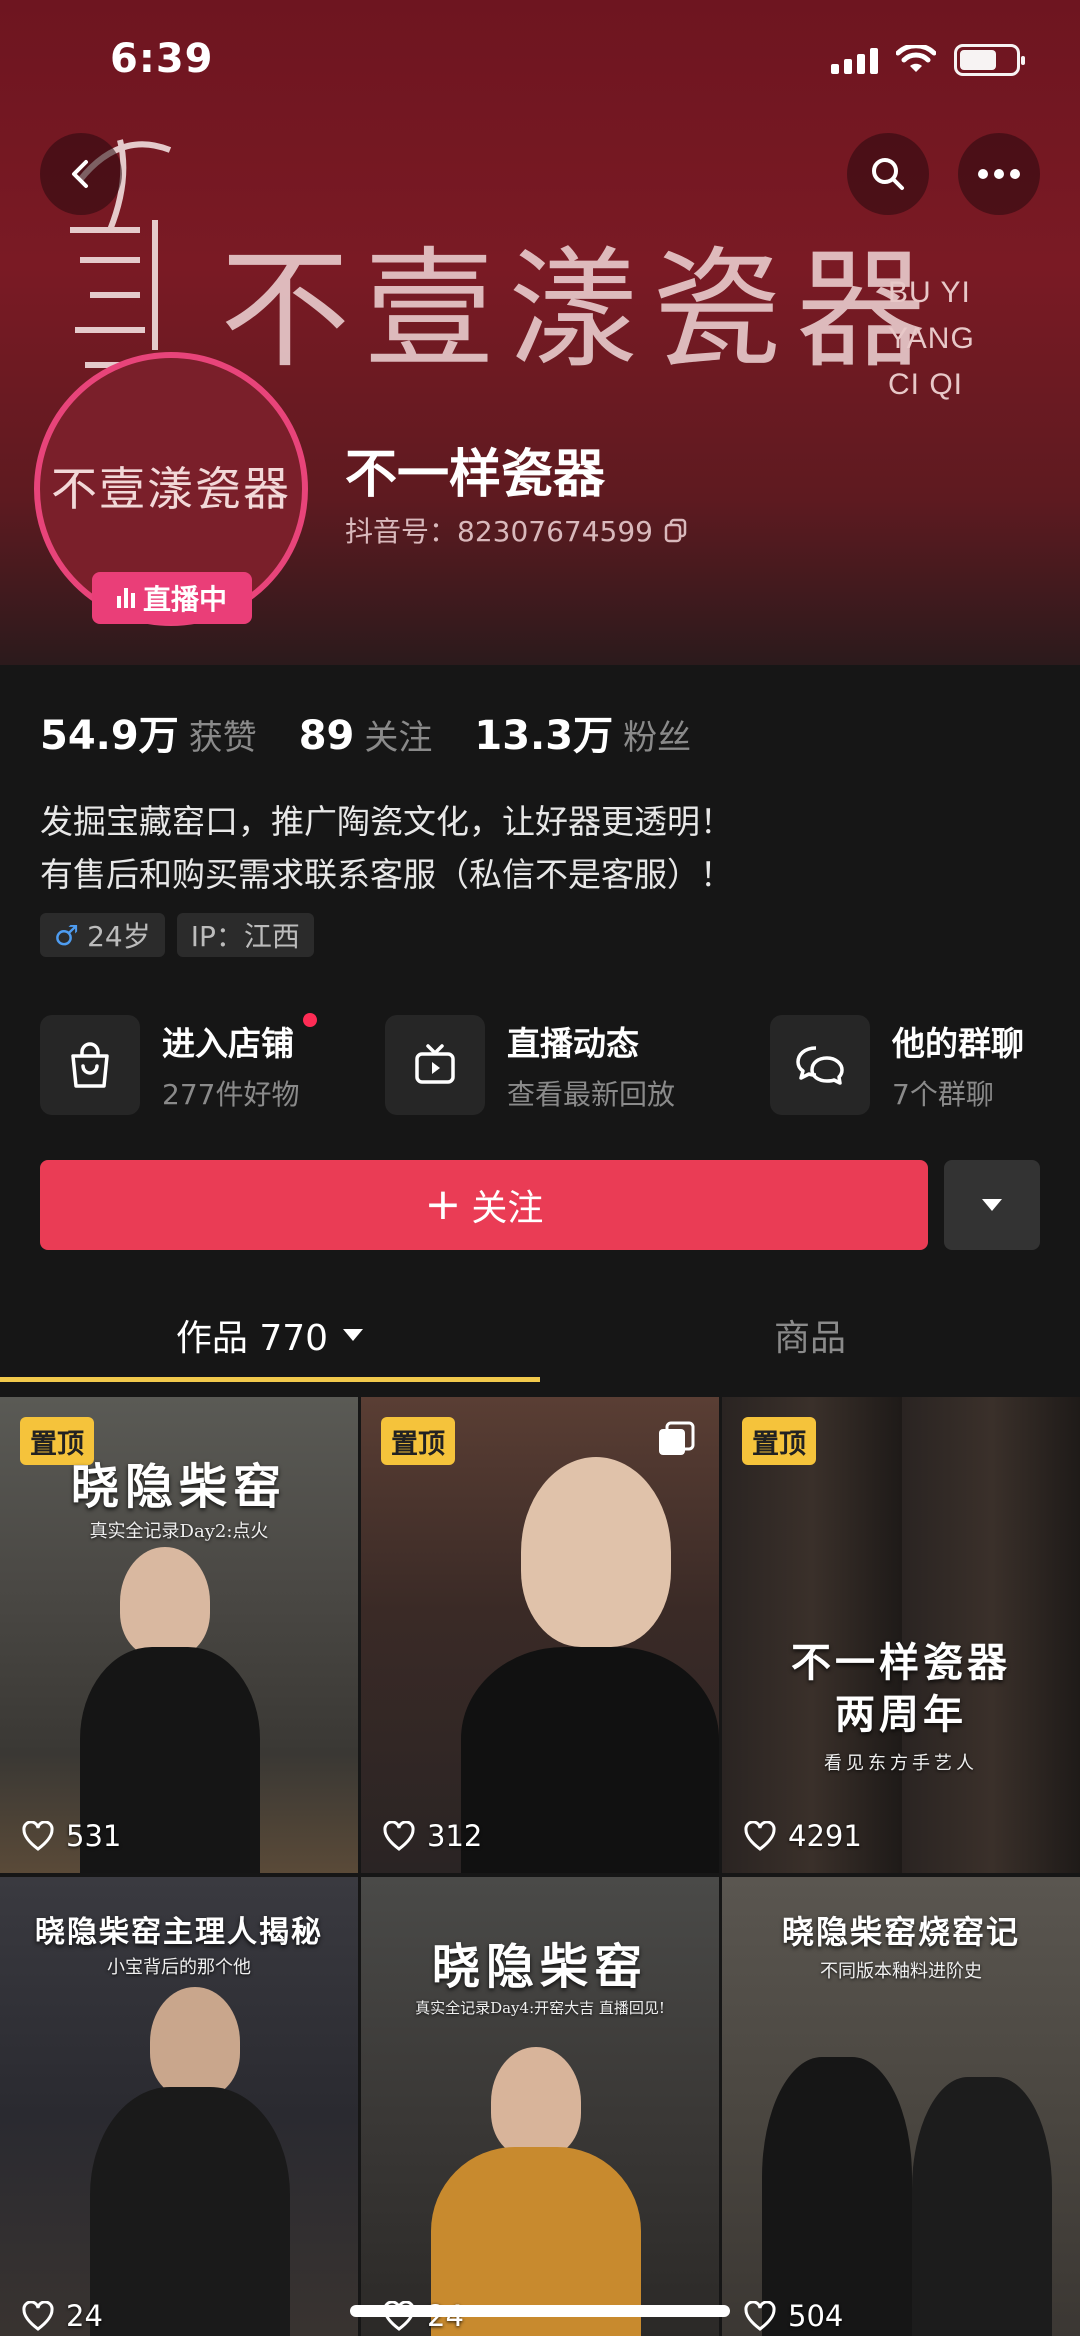  I want to click on profile-name: 不一样瓷器, so click(475, 475).